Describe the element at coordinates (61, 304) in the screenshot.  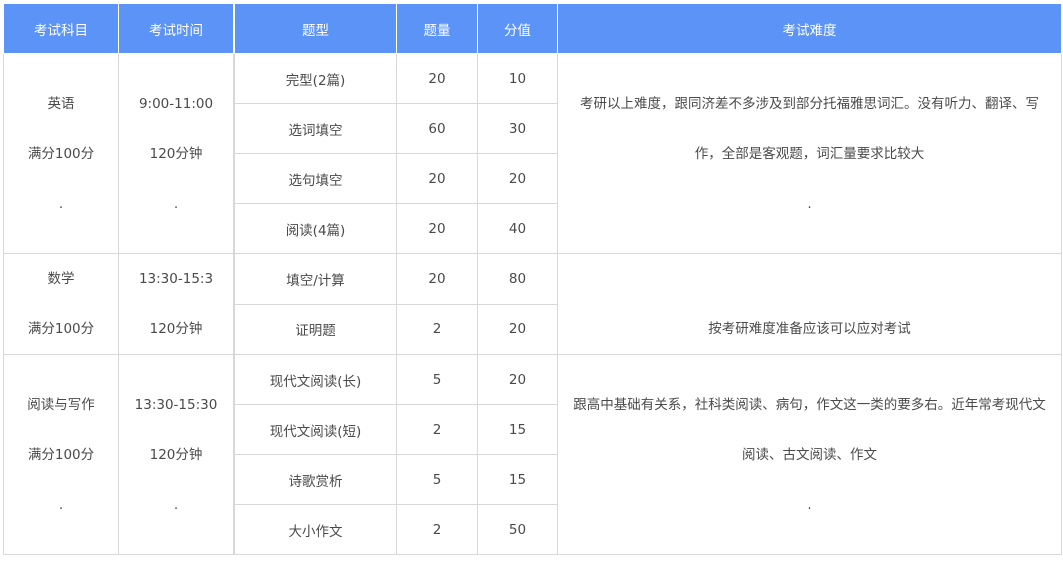
I see `subject-cell-math: 数学 满分100分` at that location.